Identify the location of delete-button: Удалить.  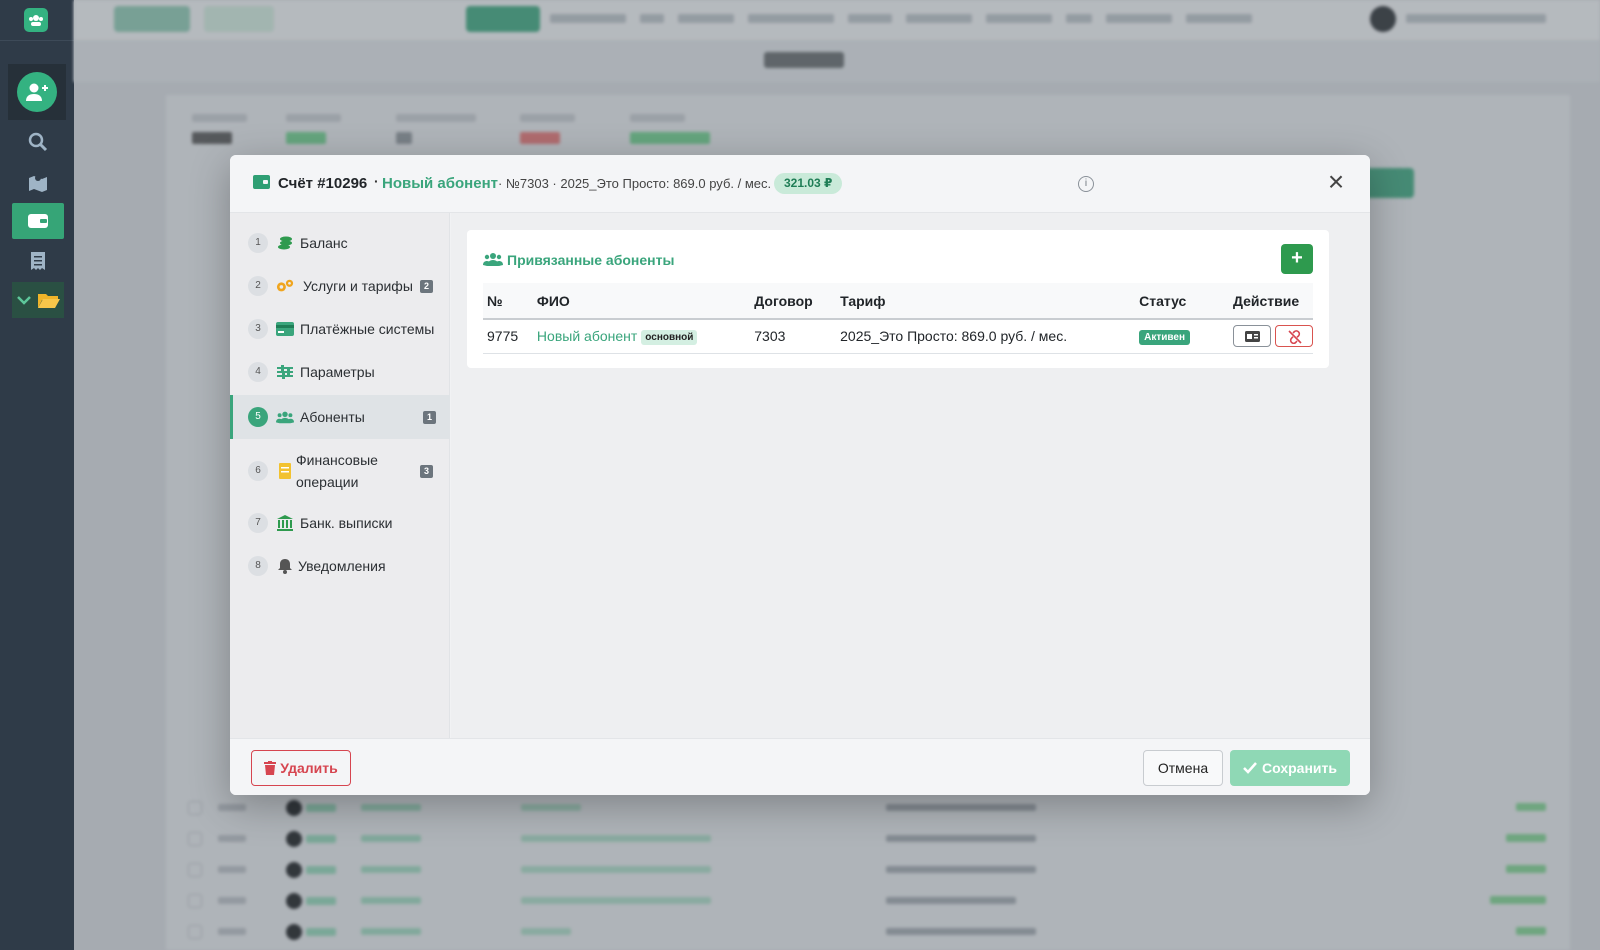
(301, 768).